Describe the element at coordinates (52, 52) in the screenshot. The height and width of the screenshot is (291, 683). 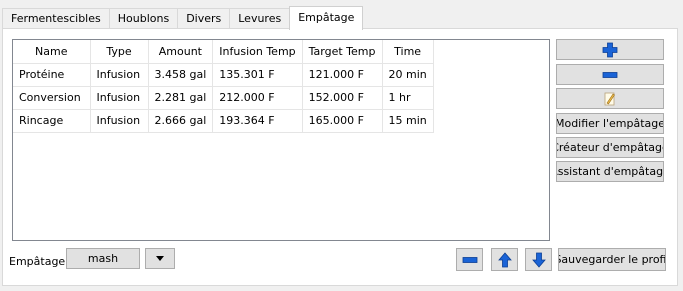
I see `column-header-name: Name` at that location.